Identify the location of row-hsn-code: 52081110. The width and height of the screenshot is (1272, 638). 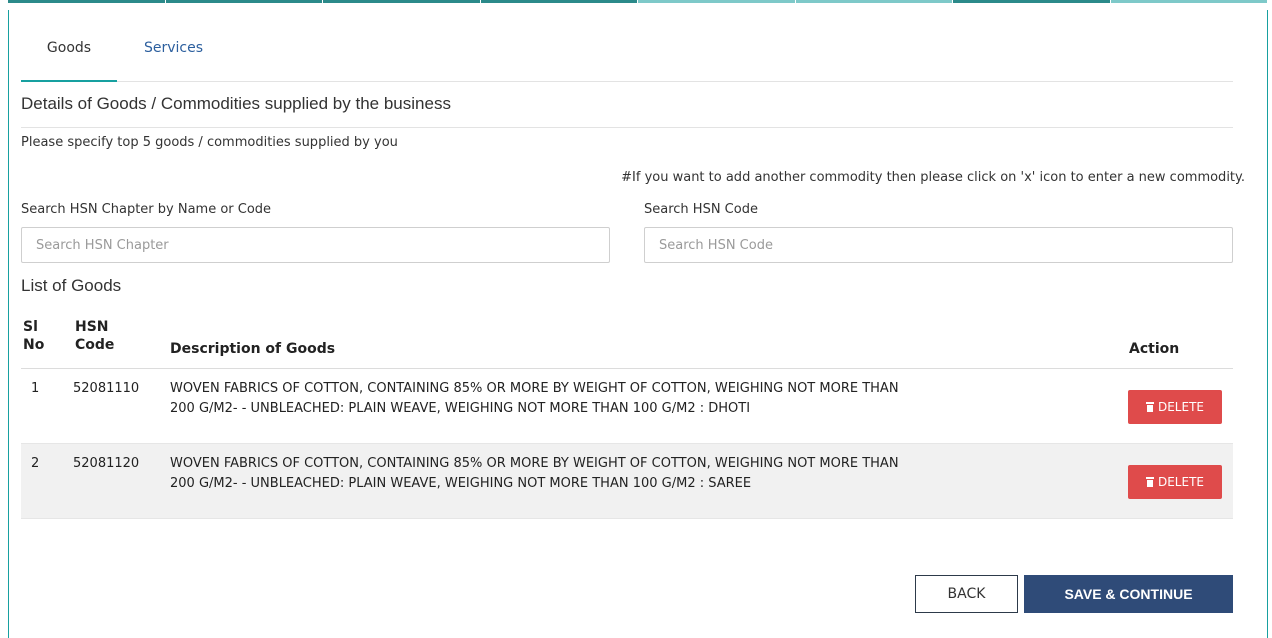
(106, 388).